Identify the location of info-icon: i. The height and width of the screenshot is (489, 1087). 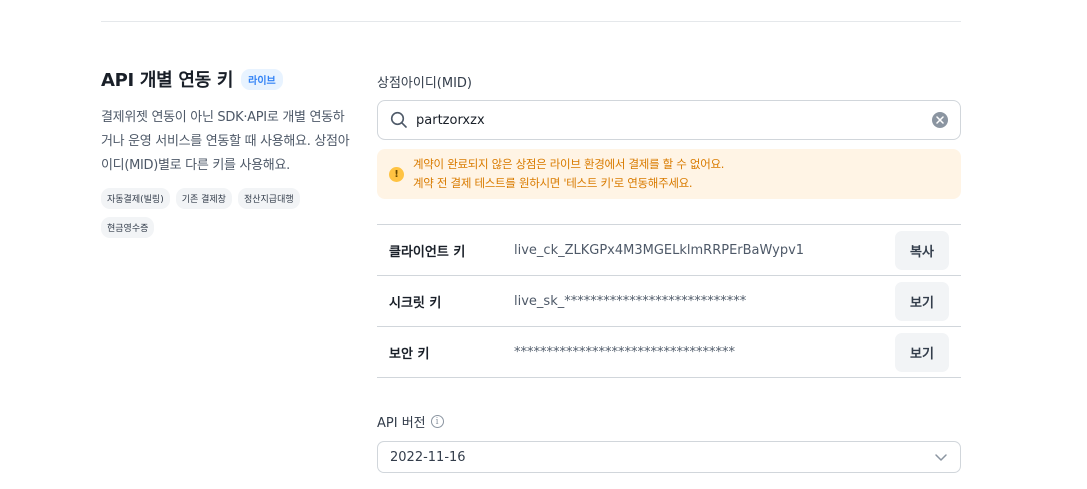
(437, 421).